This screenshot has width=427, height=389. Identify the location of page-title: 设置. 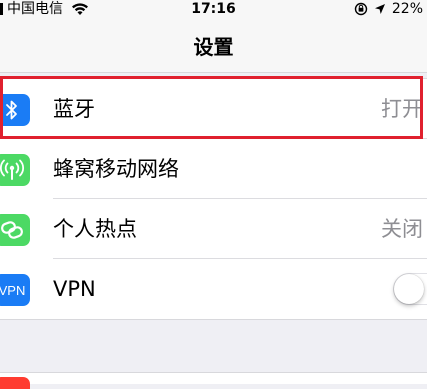
(213, 47).